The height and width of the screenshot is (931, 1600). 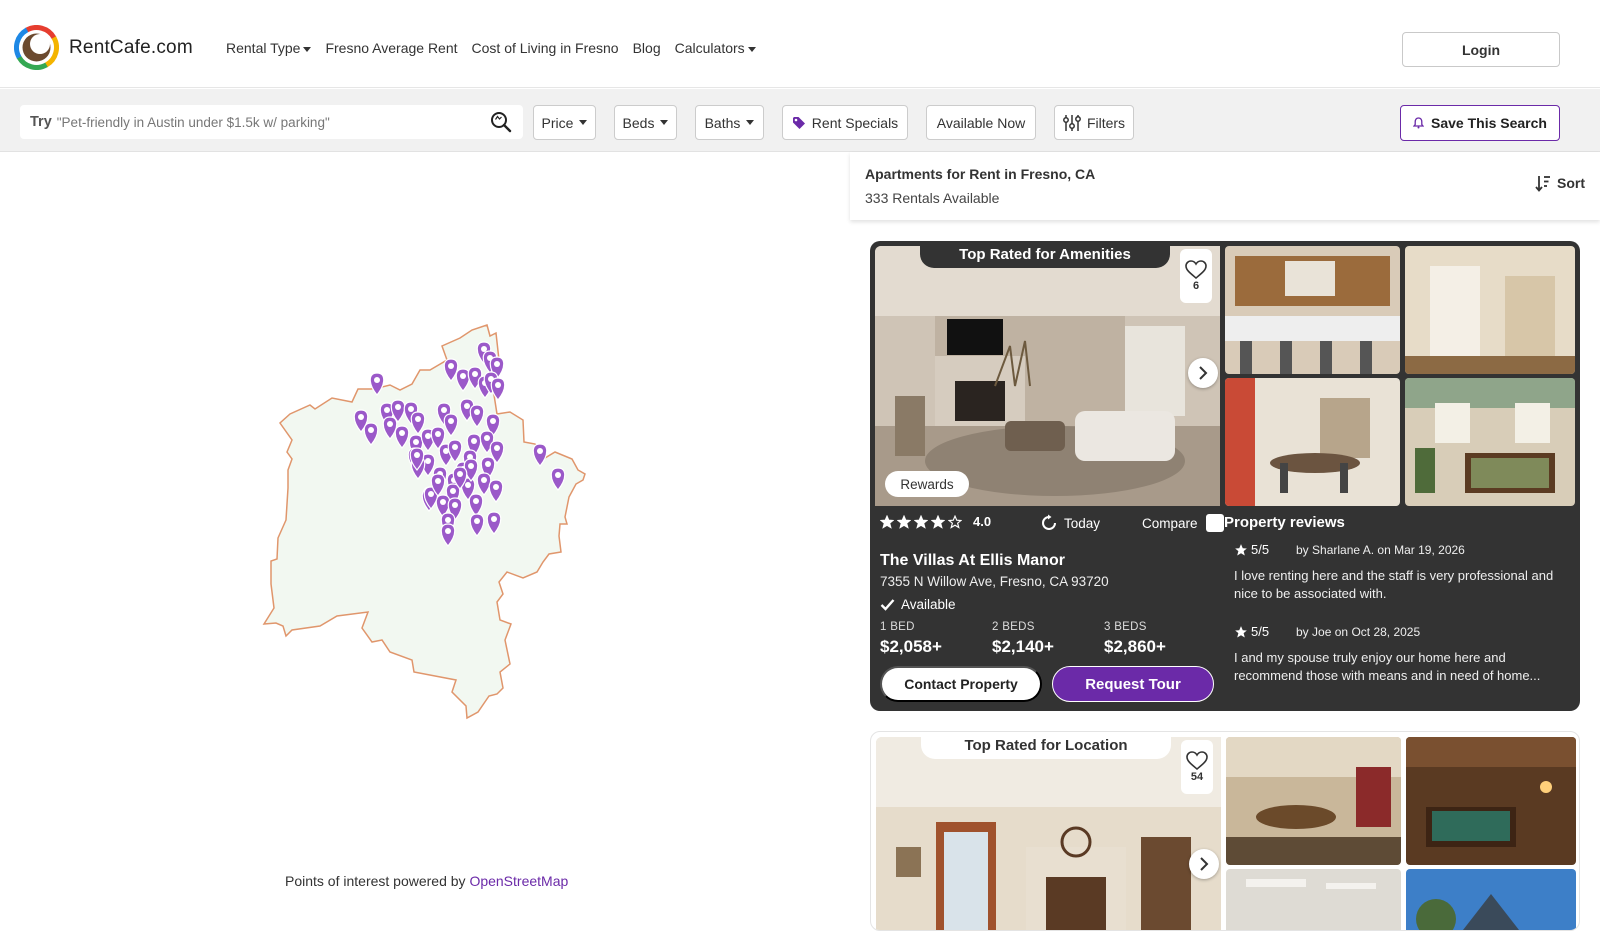 I want to click on openstreetmap-link: OpenStreetMap, so click(x=518, y=881).